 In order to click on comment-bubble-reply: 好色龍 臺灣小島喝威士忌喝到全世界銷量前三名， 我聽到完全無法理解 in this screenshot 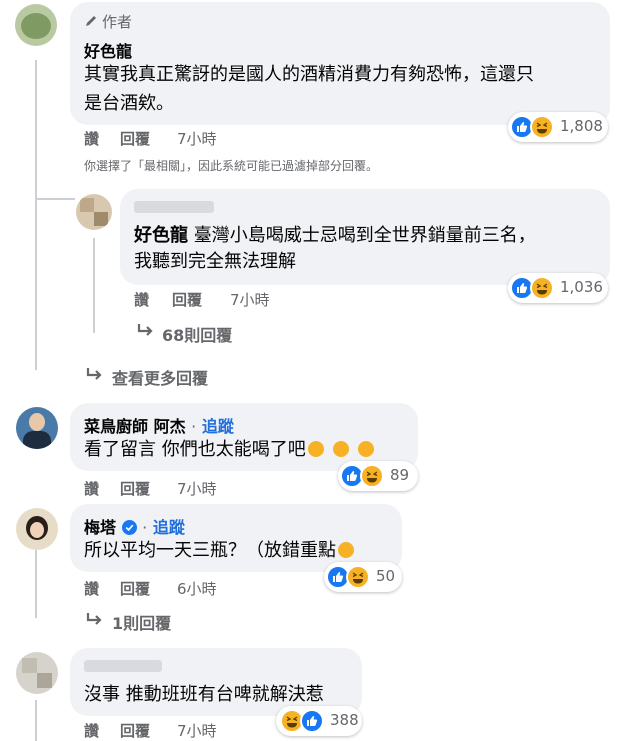, I will do `click(365, 237)`.